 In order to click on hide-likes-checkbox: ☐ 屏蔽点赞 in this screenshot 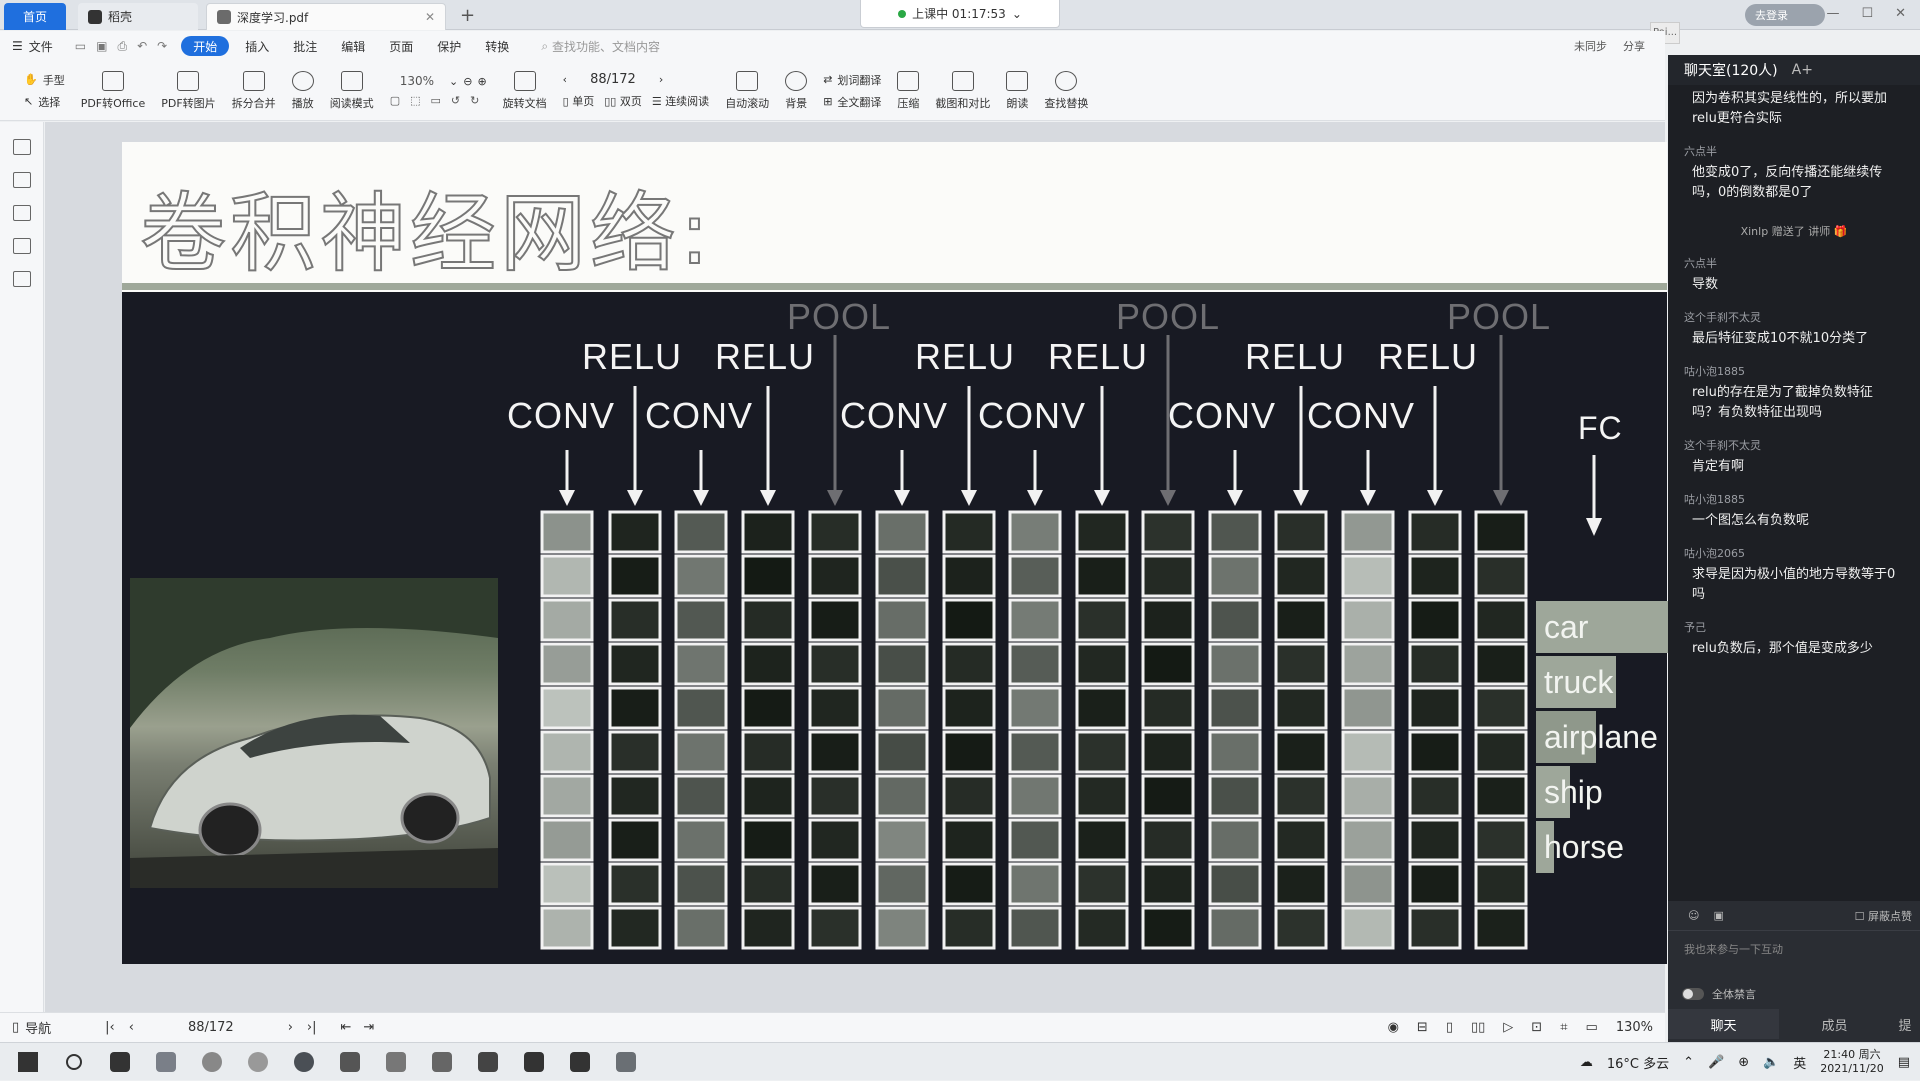, I will do `click(1887, 916)`.